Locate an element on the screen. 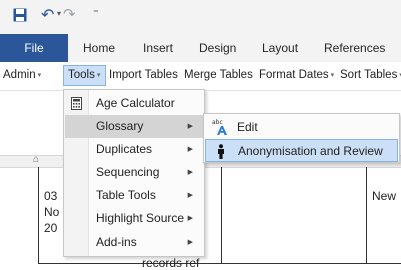 The height and width of the screenshot is (270, 401). menu-item-highlight-source: Highlight Source ▶ is located at coordinates (134, 218).